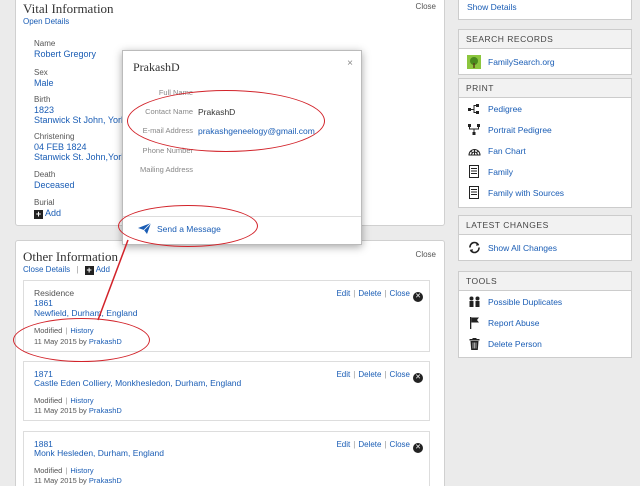 The image size is (640, 486). I want to click on card-type: Residence, so click(54, 293).